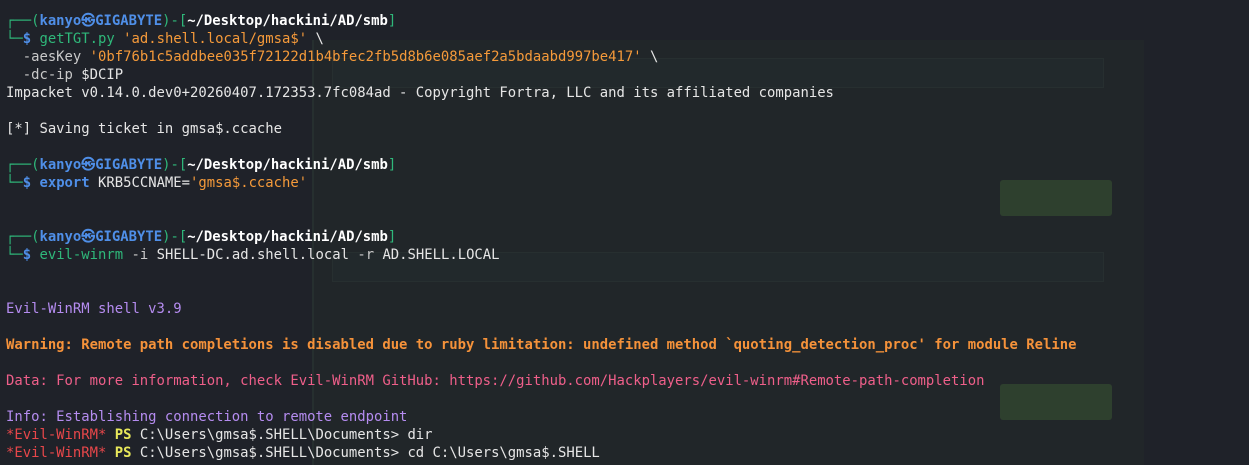 The height and width of the screenshot is (465, 1249). What do you see at coordinates (140, 255) in the screenshot?
I see `command-flag: -i` at bounding box center [140, 255].